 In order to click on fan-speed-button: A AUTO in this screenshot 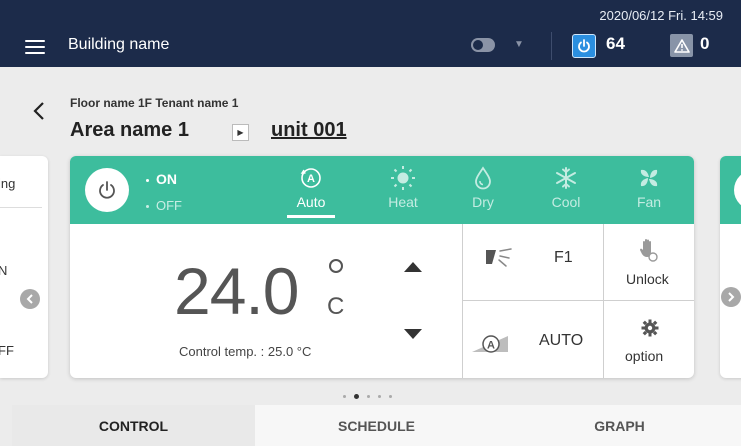, I will do `click(533, 339)`.